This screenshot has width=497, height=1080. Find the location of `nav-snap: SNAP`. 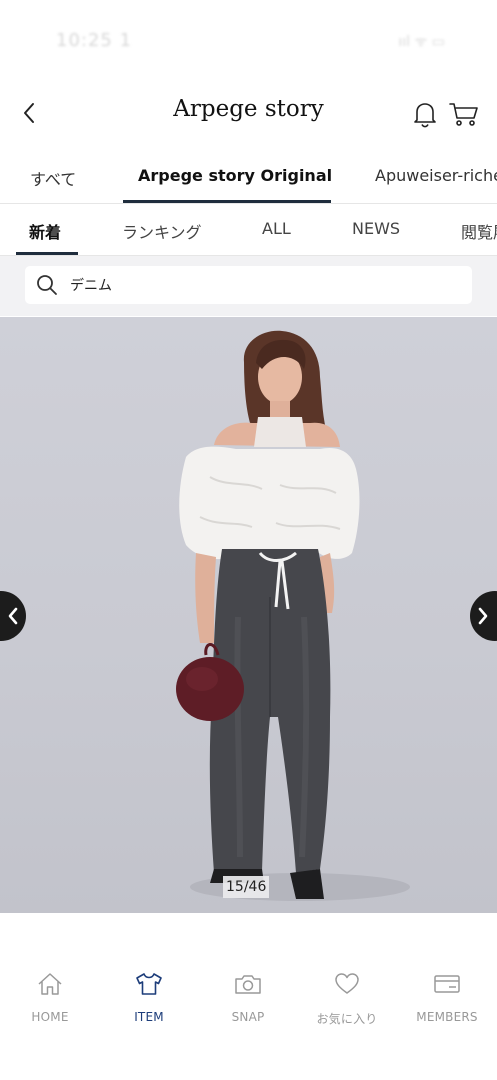

nav-snap: SNAP is located at coordinates (248, 1000).